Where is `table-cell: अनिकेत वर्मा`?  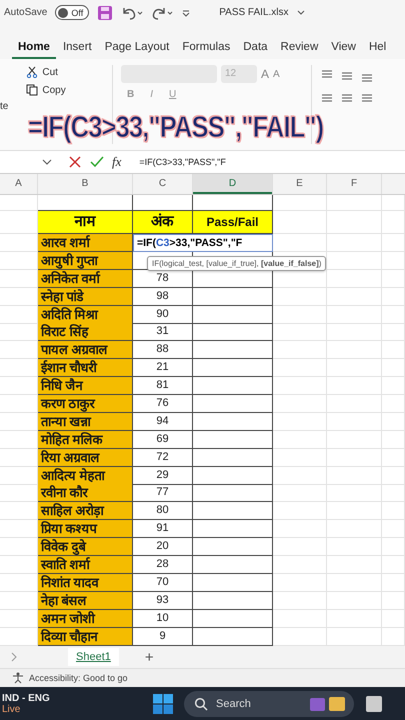
table-cell: अनिकेत वर्मा is located at coordinates (85, 279).